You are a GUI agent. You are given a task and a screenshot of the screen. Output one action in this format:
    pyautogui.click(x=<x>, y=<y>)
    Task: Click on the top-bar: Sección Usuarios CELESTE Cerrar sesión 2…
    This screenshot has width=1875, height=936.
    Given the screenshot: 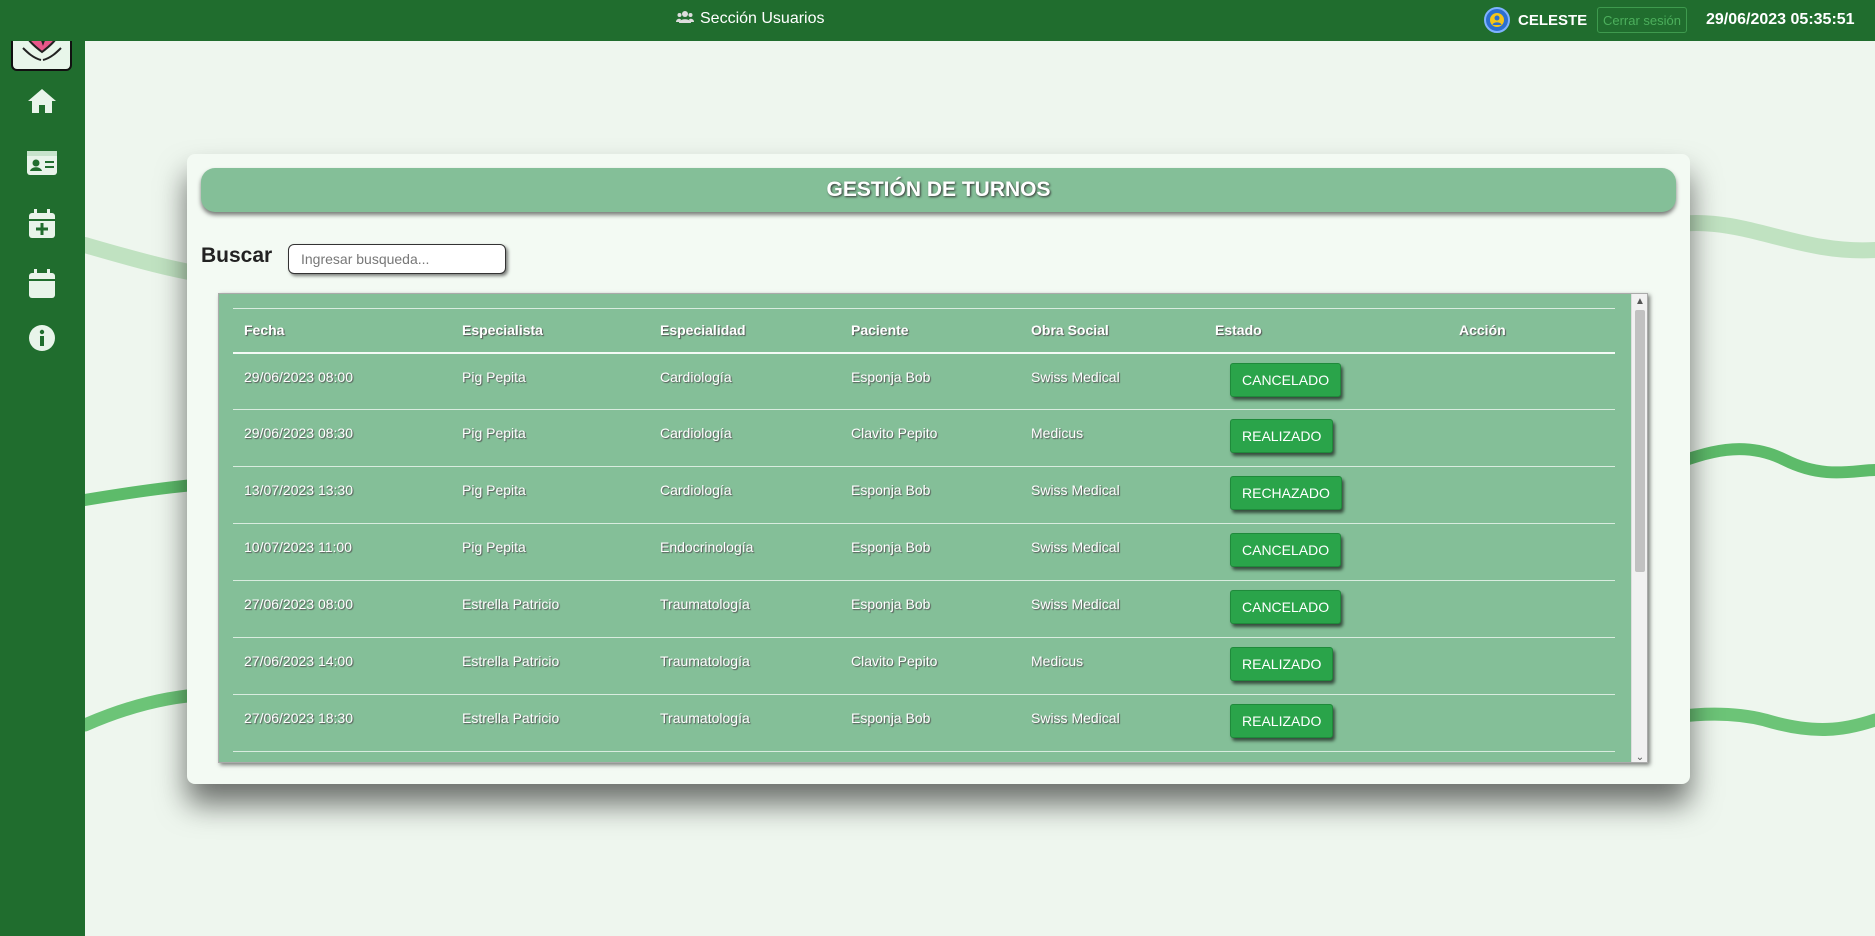 What is the action you would take?
    pyautogui.click(x=937, y=20)
    